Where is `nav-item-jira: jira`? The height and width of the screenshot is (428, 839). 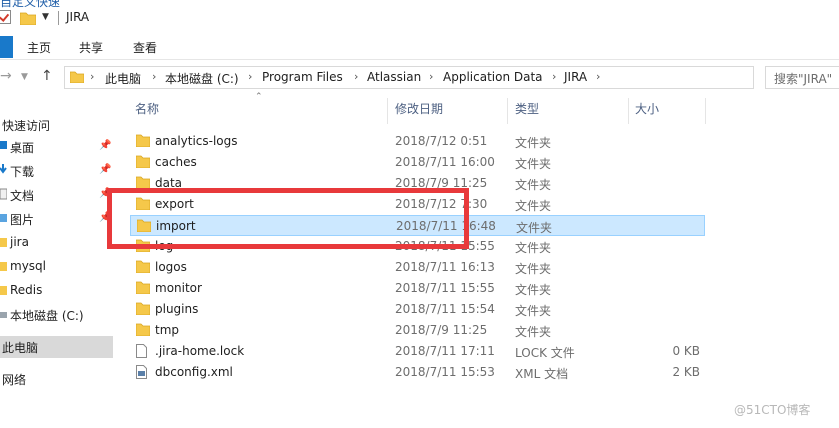
nav-item-jira: jira is located at coordinates (56, 243).